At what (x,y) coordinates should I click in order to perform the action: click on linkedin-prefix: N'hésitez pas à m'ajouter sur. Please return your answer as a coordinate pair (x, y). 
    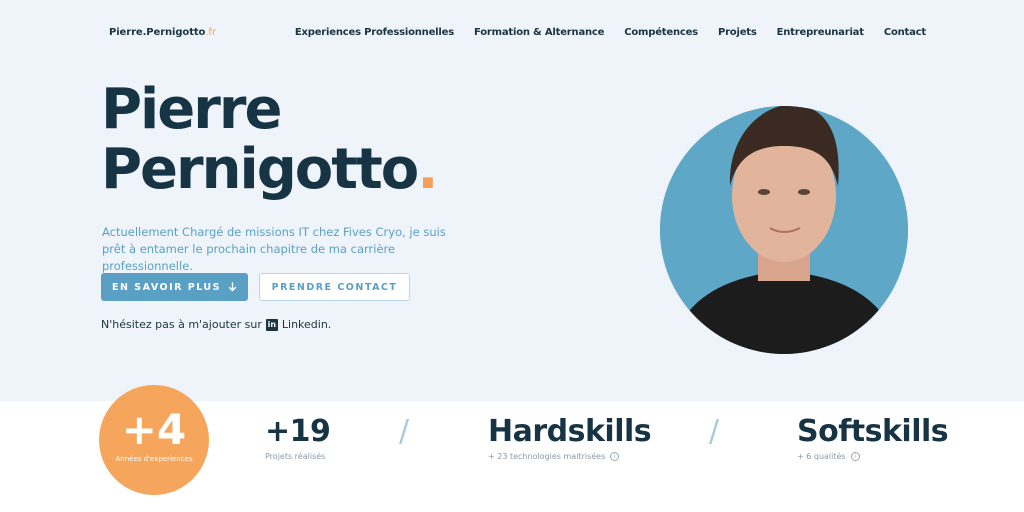
    Looking at the image, I should click on (181, 324).